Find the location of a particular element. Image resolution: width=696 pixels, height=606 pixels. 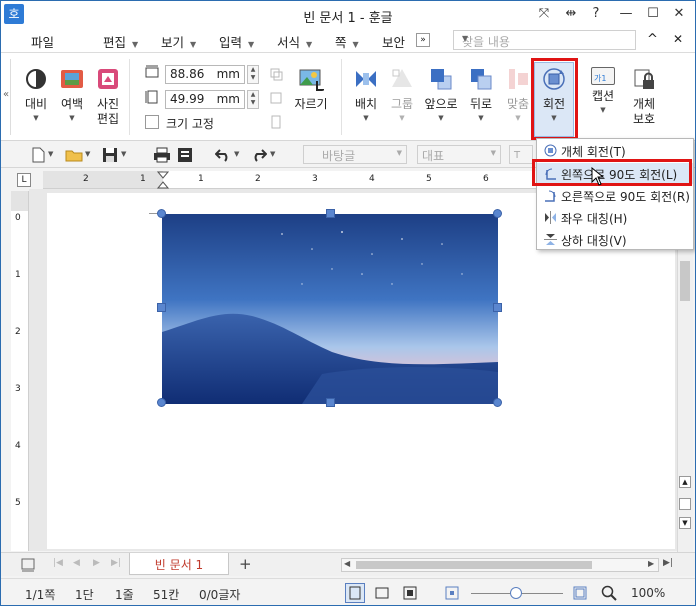

menu-input: 입력 ▼ is located at coordinates (236, 41).